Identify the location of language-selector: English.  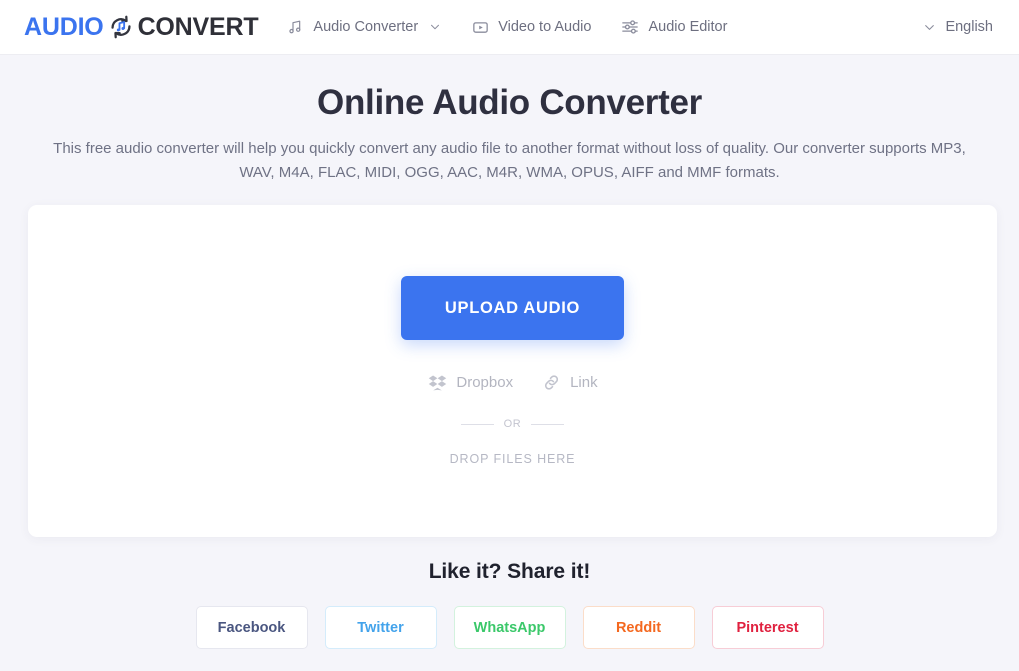
(957, 27).